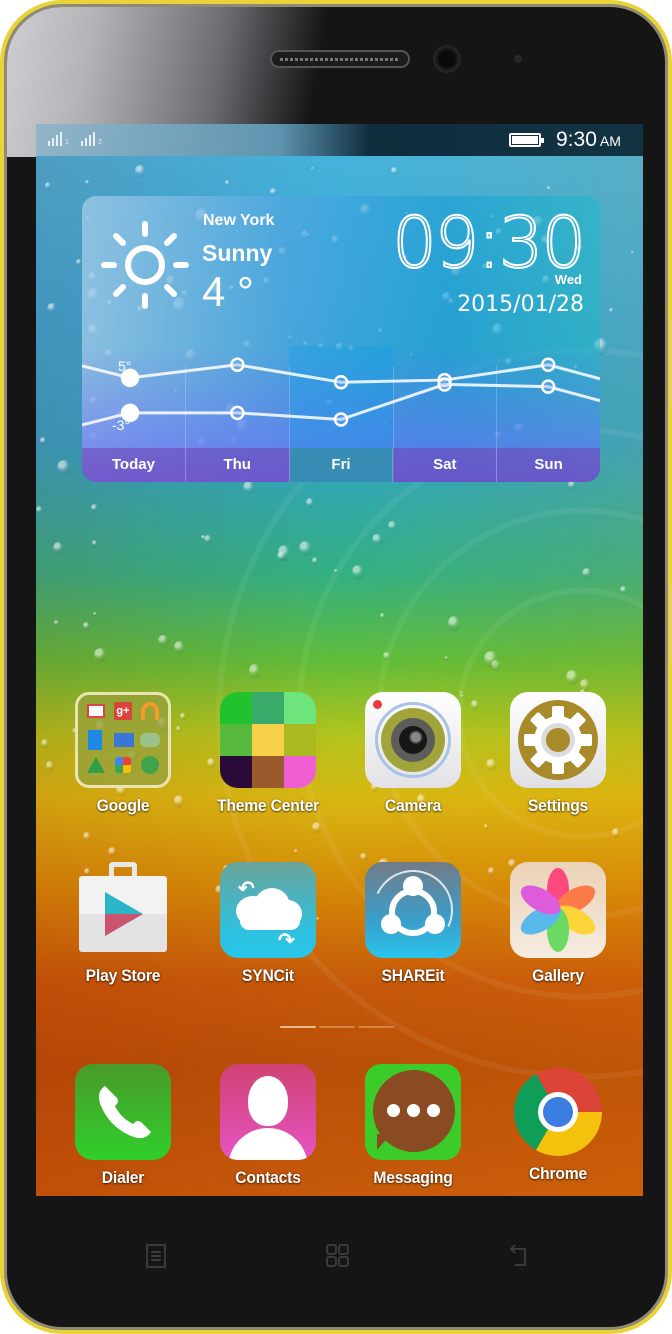 The width and height of the screenshot is (672, 1334). I want to click on home-grid-icon, so click(338, 1256).